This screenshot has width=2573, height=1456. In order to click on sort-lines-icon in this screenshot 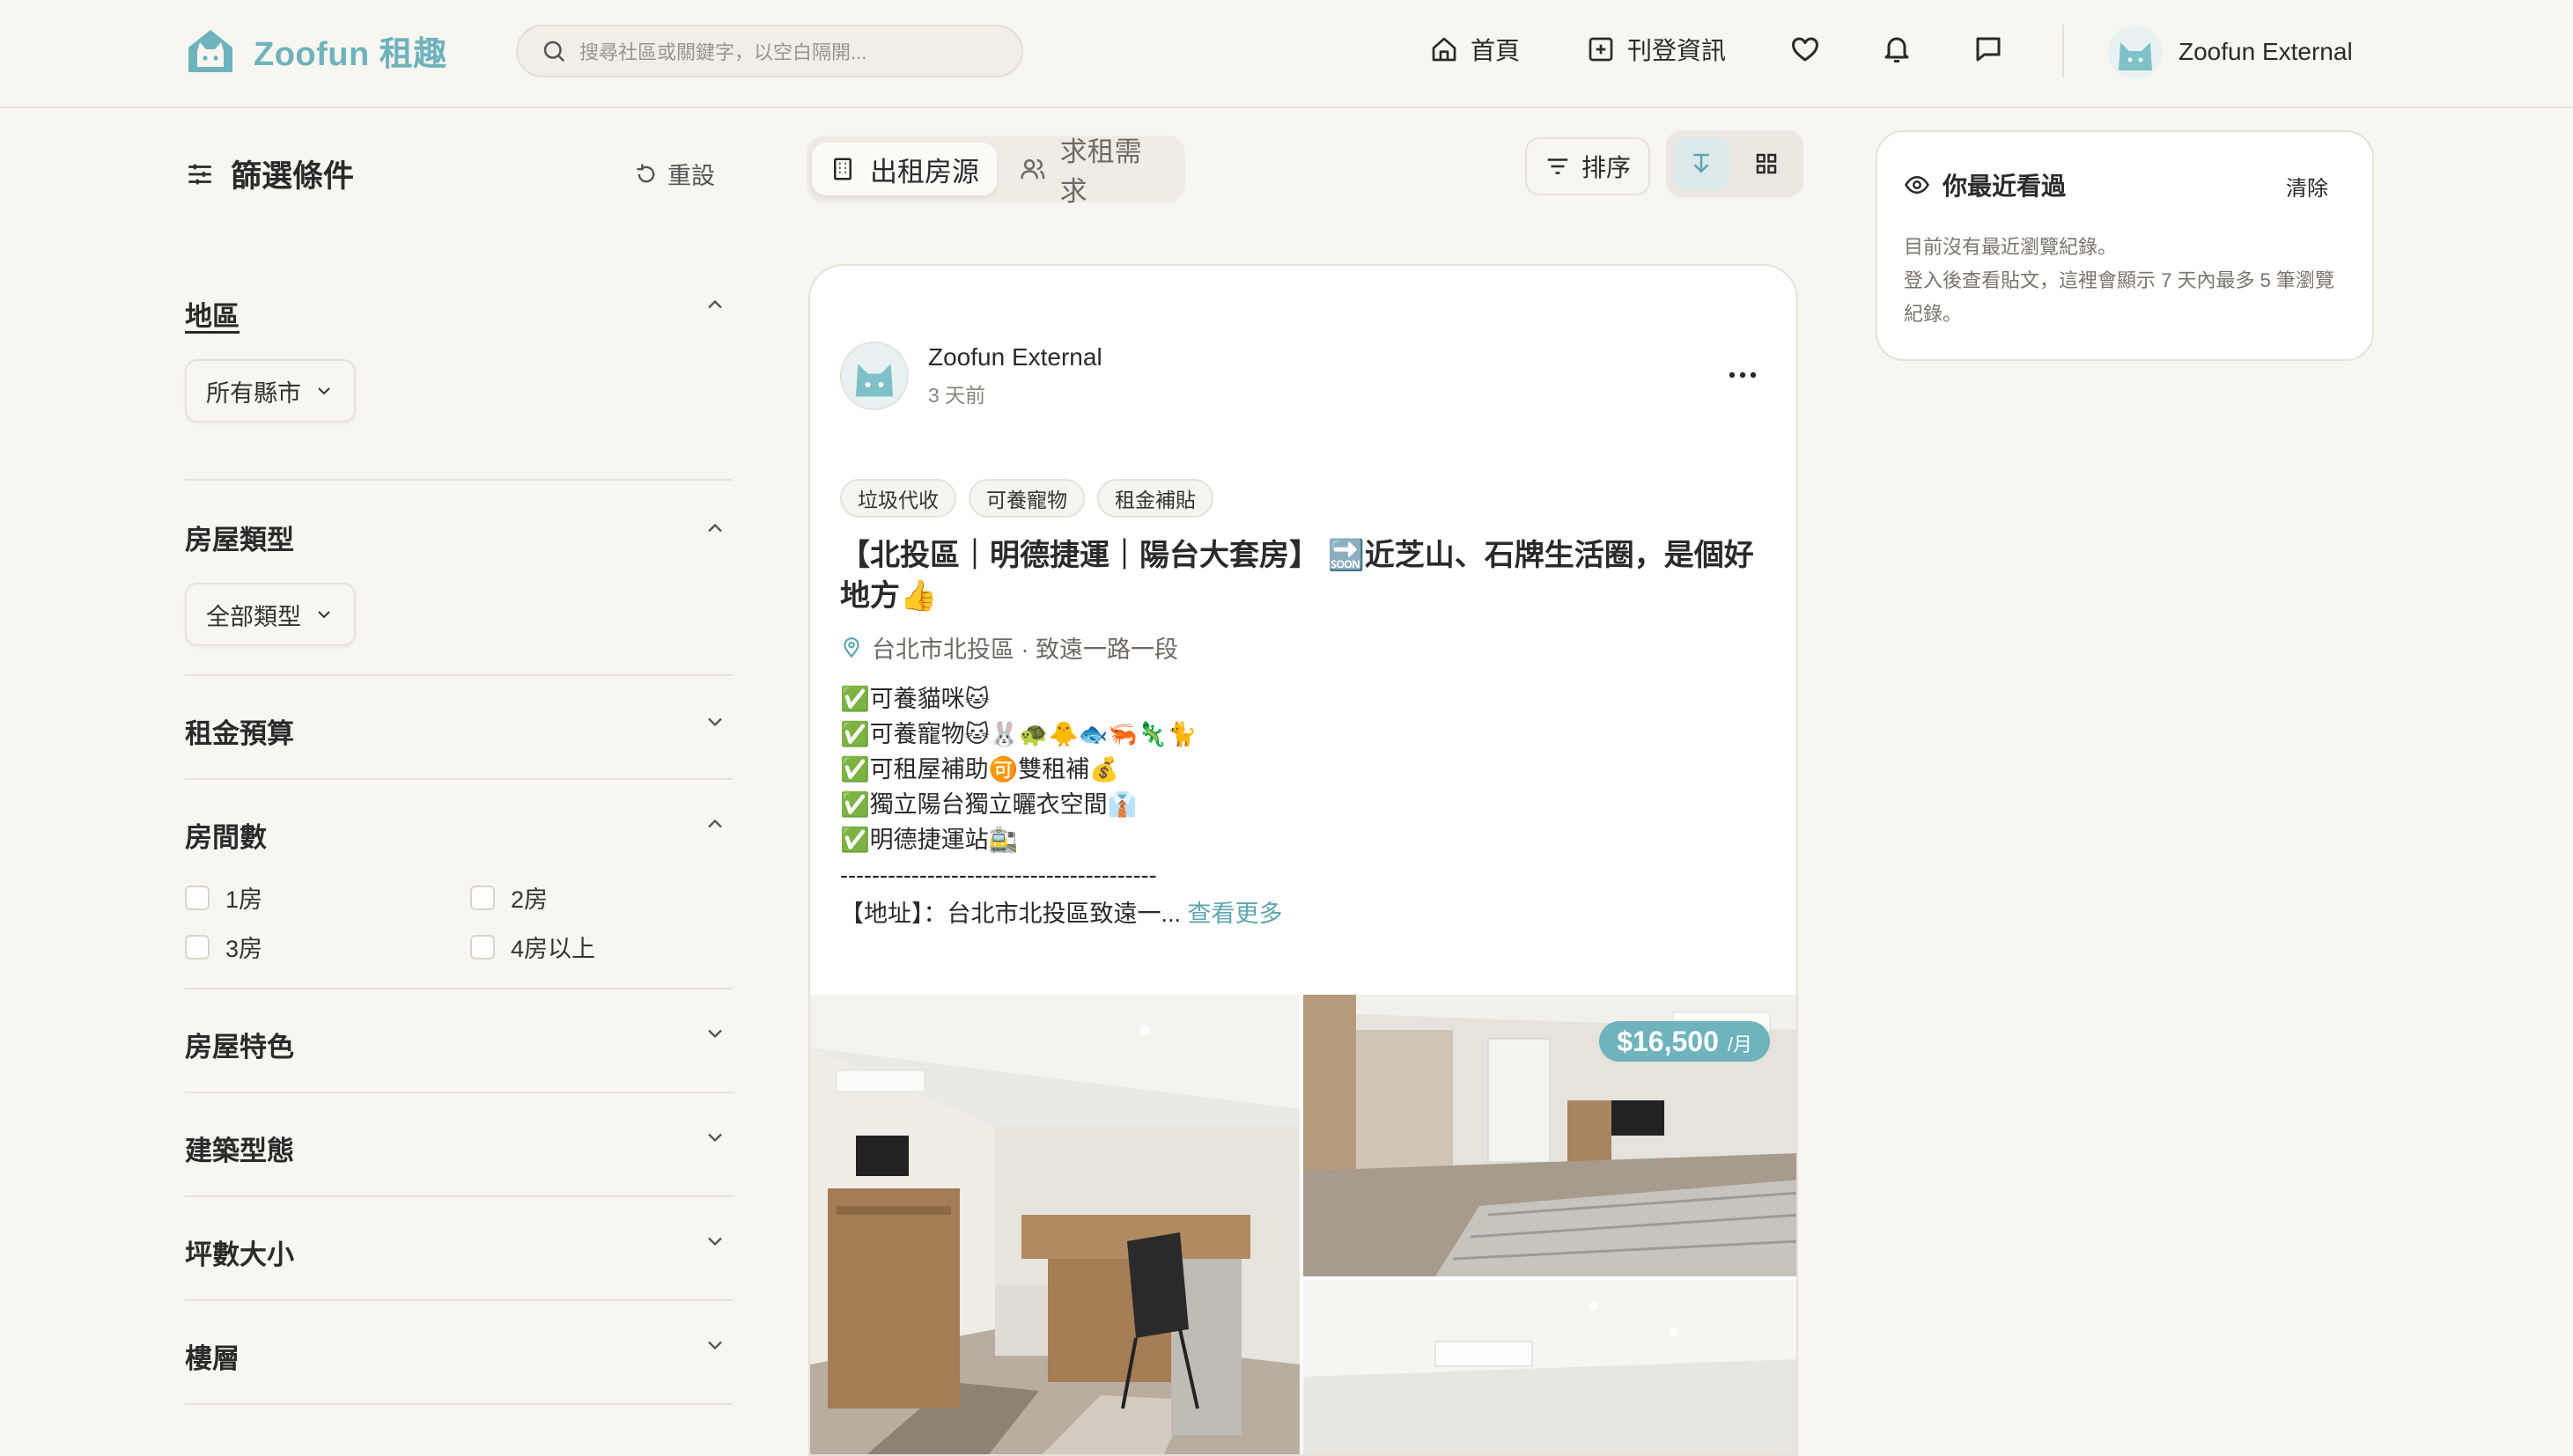, I will do `click(1558, 166)`.